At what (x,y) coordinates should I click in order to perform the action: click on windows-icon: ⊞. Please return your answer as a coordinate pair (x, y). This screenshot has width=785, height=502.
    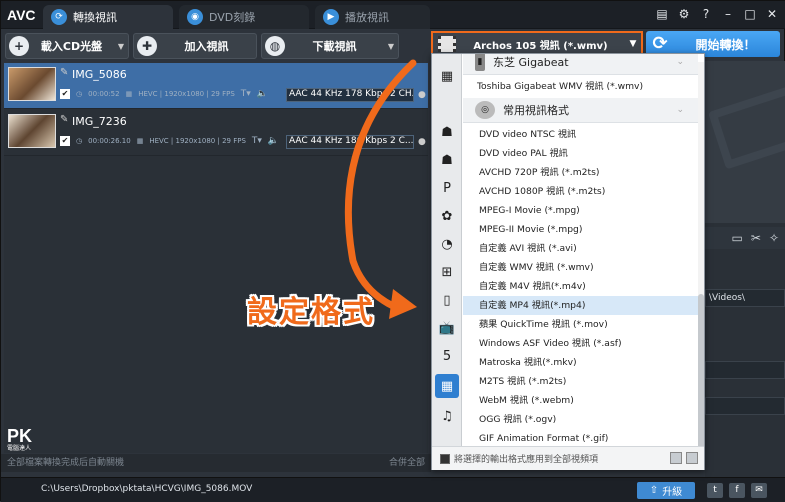
    Looking at the image, I should click on (447, 272).